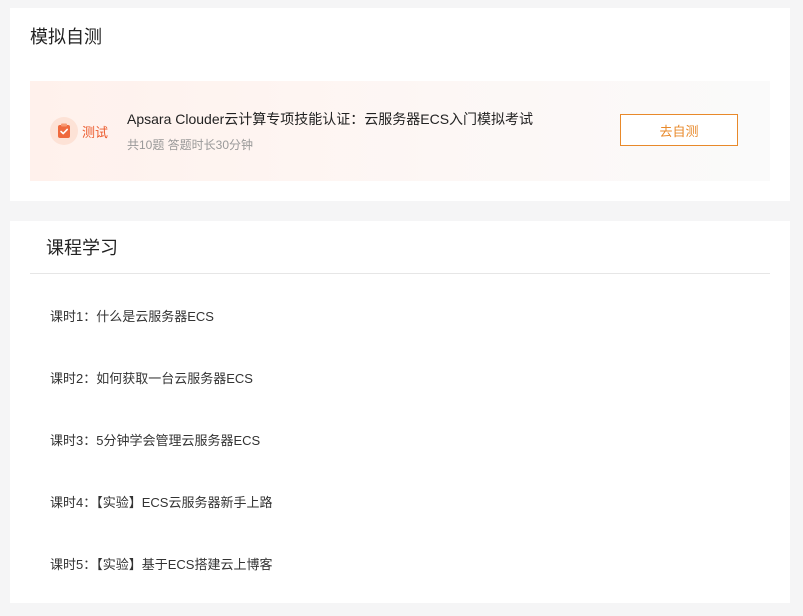  What do you see at coordinates (400, 377) in the screenshot?
I see `lesson-item: 课时2：如何获取一台云服务器ECS` at bounding box center [400, 377].